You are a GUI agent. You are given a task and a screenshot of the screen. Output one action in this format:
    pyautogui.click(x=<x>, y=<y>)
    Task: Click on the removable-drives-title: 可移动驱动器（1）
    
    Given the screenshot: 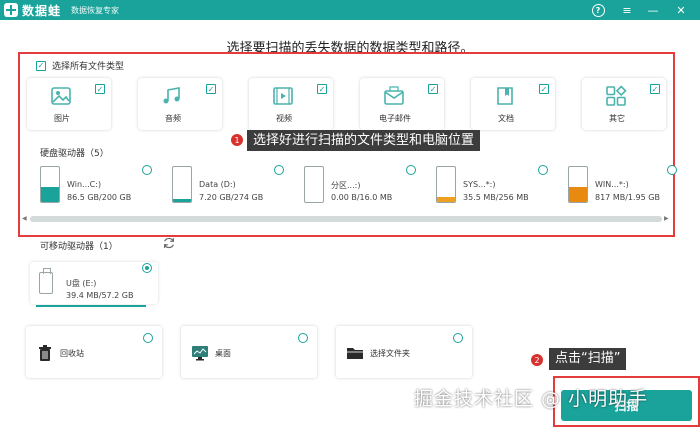 What is the action you would take?
    pyautogui.click(x=79, y=247)
    